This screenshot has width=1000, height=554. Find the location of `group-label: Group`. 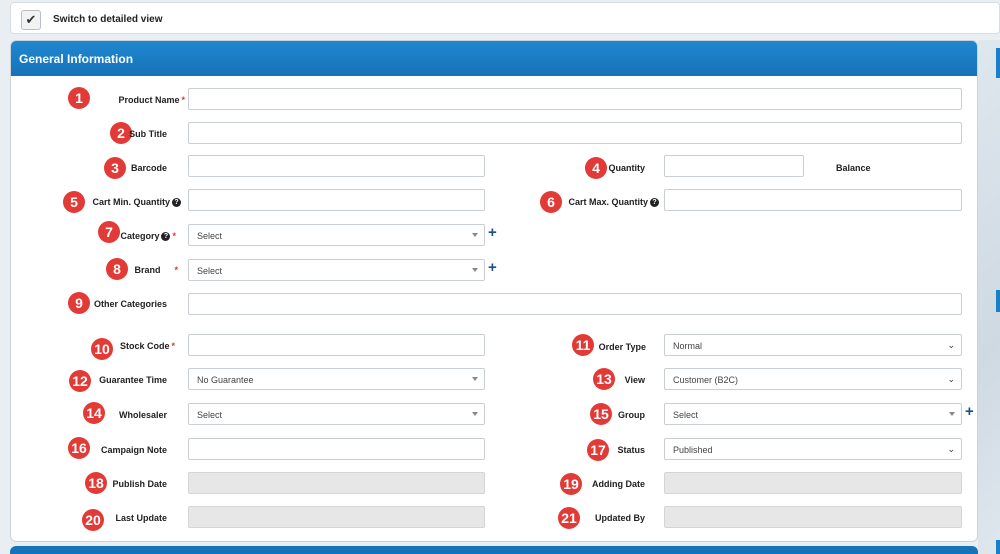

group-label: Group is located at coordinates (631, 415).